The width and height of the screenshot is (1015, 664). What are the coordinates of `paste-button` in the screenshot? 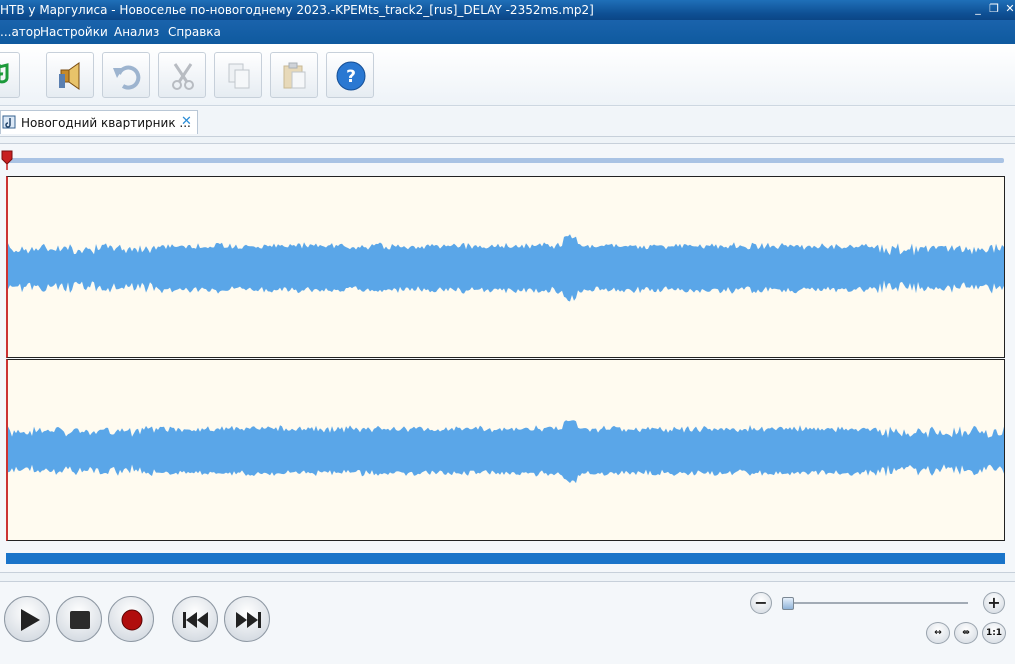 It's located at (294, 75).